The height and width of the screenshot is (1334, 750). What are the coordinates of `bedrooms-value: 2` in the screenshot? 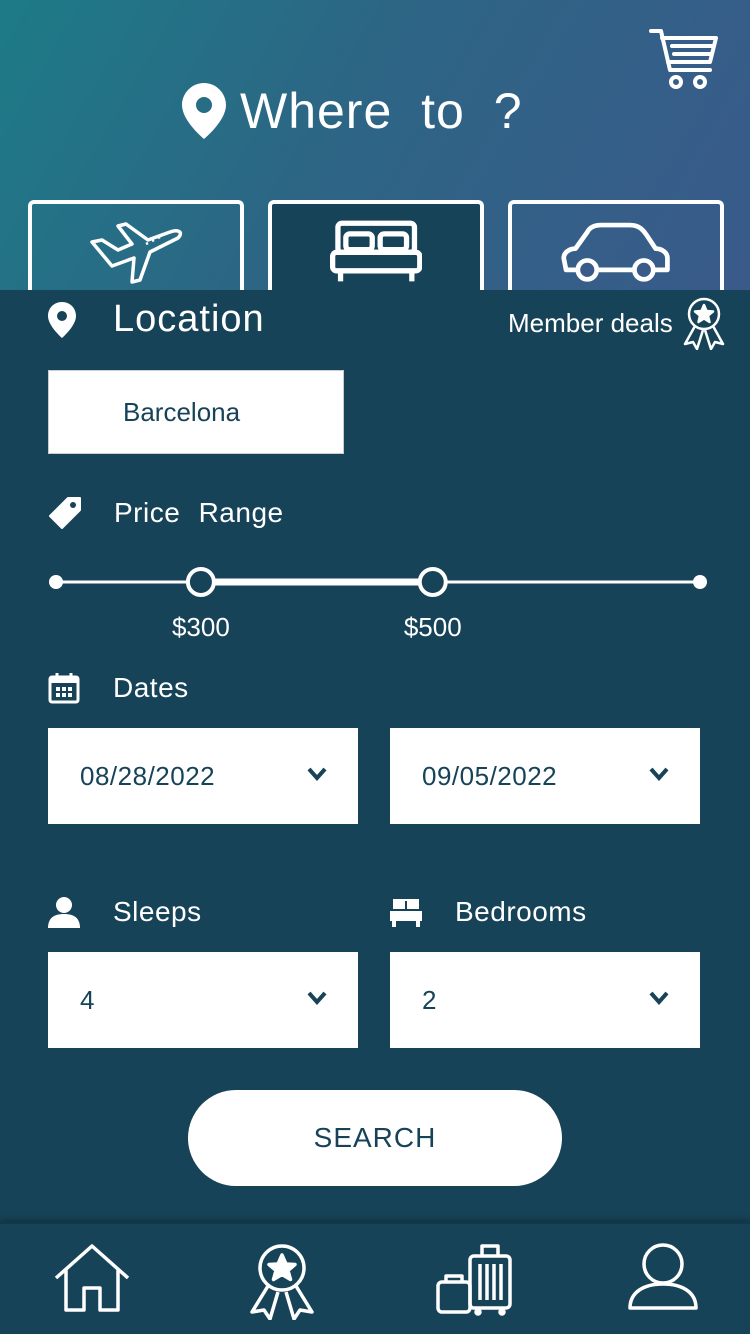 It's located at (429, 999).